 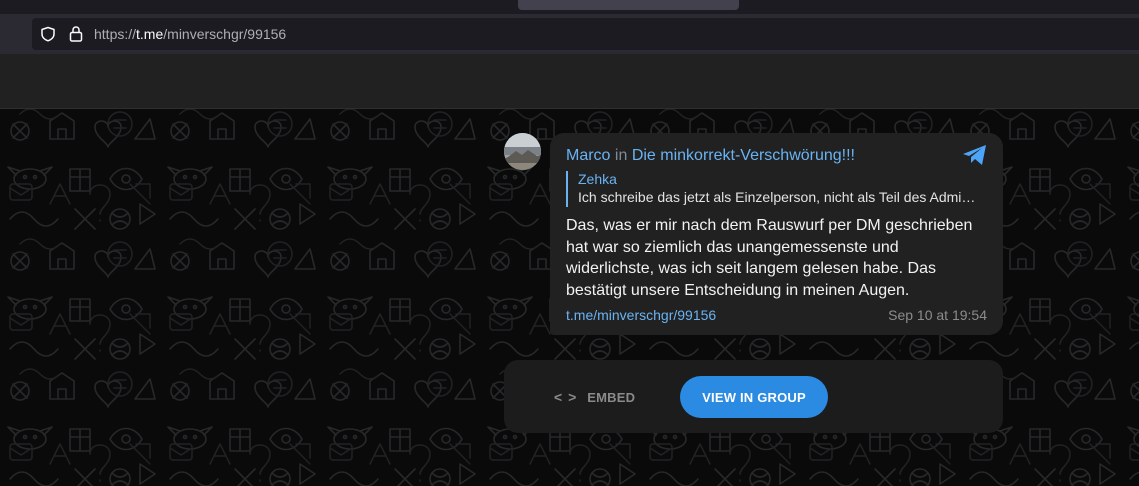 I want to click on message-author-line: Marco in Die minkorrekt-Verschwörung!!!, so click(x=710, y=156).